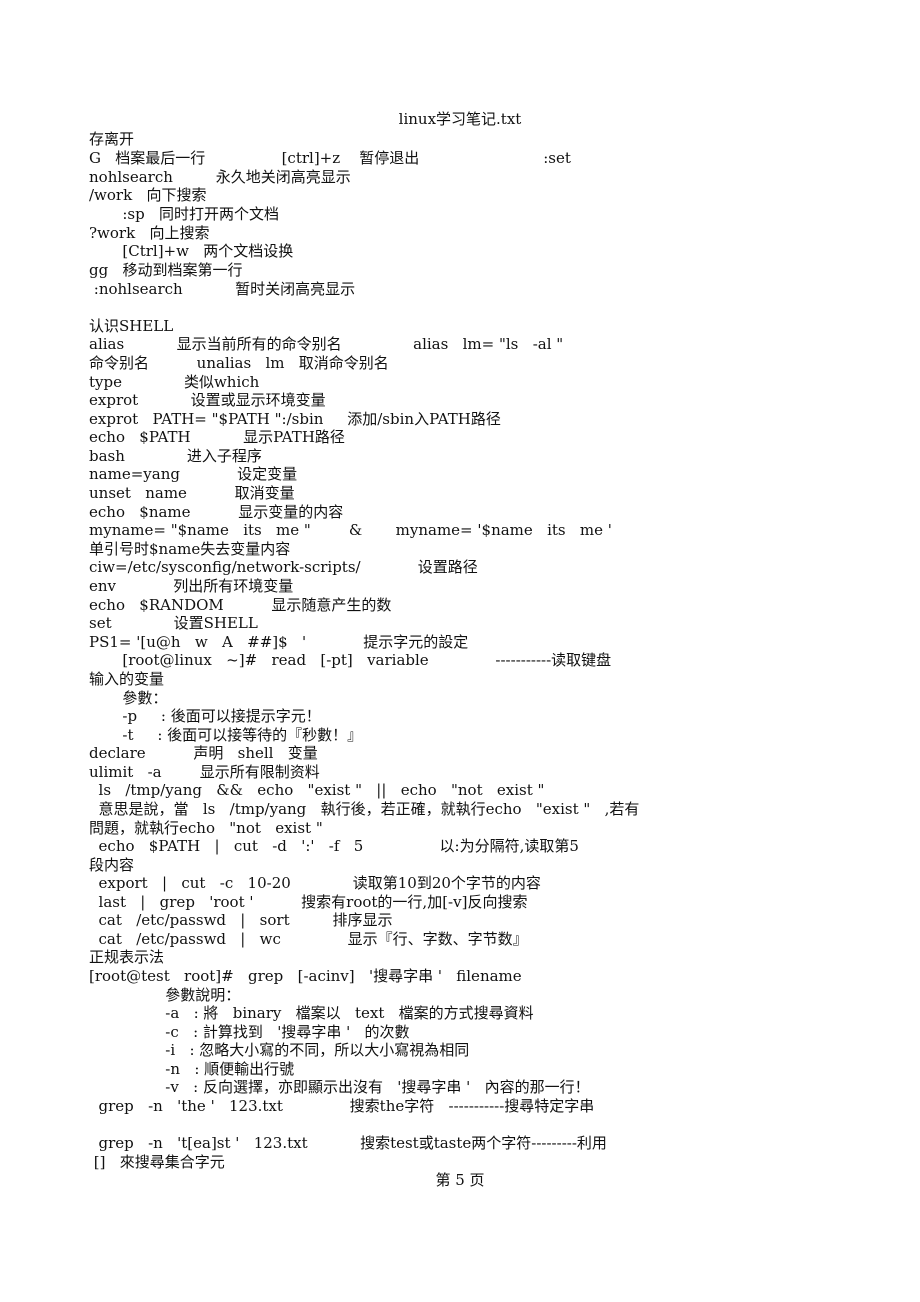 The image size is (920, 1302). Describe the element at coordinates (112, 865) in the screenshot. I see `text-line: 段内容` at that location.